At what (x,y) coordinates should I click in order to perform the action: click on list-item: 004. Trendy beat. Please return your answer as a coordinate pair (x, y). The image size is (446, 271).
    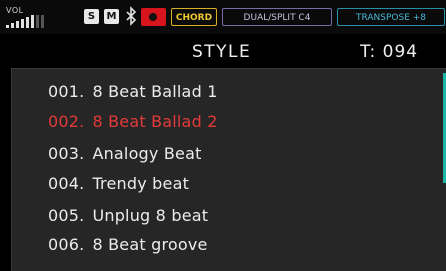
    Looking at the image, I should click on (118, 183).